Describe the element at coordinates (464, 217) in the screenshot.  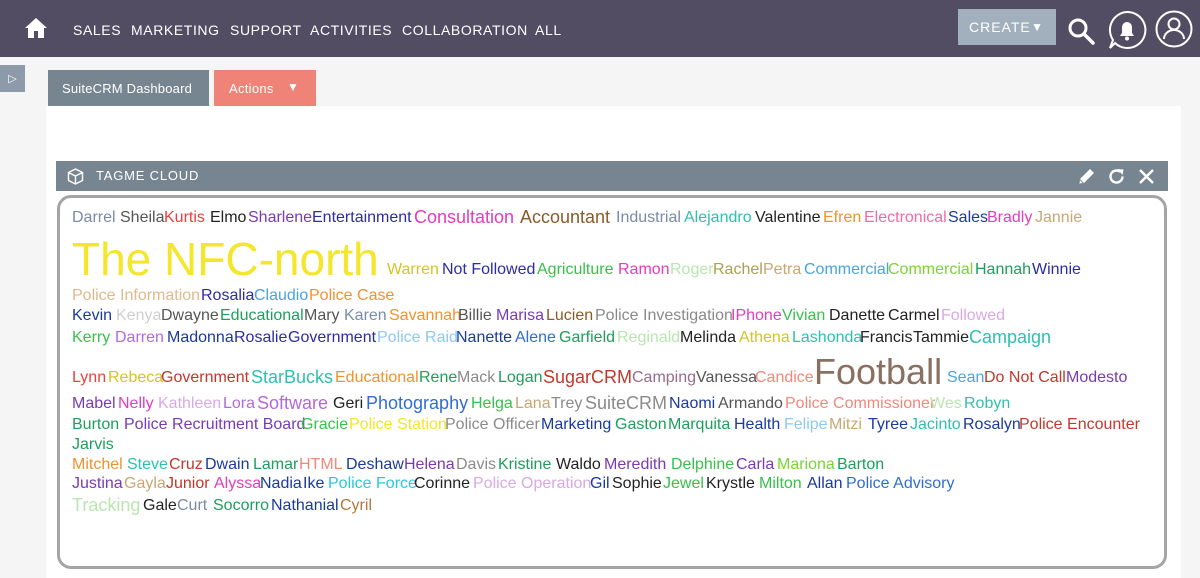
I see `tag-link: Consultation` at that location.